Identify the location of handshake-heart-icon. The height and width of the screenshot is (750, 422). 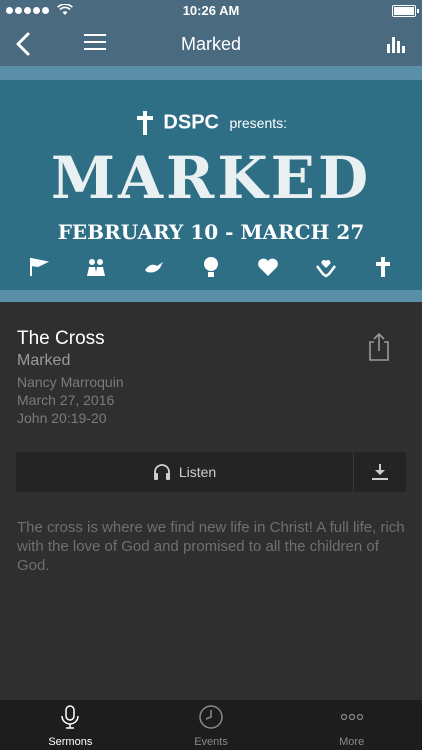
(268, 267).